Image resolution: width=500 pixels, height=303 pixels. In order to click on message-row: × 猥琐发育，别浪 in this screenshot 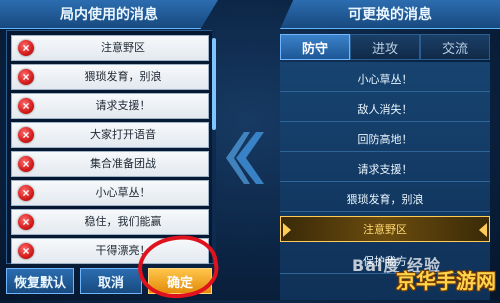, I will do `click(110, 77)`.